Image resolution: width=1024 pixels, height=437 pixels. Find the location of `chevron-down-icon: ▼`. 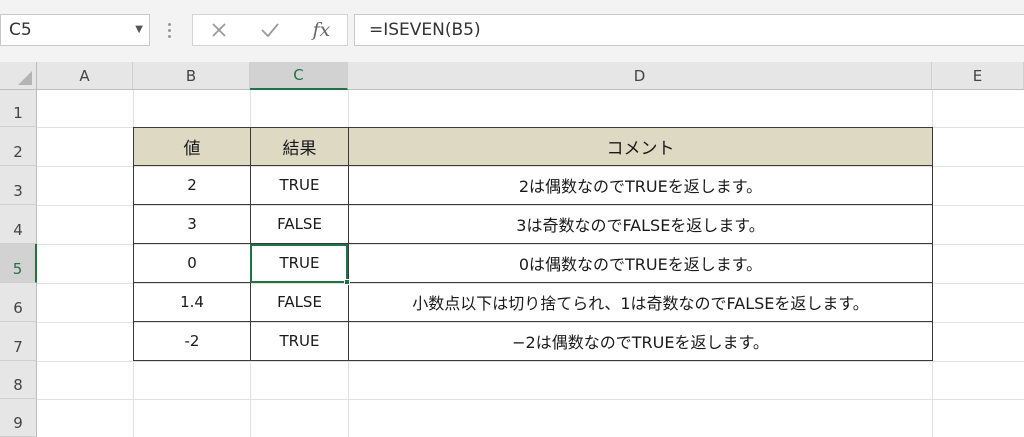

chevron-down-icon: ▼ is located at coordinates (139, 29).